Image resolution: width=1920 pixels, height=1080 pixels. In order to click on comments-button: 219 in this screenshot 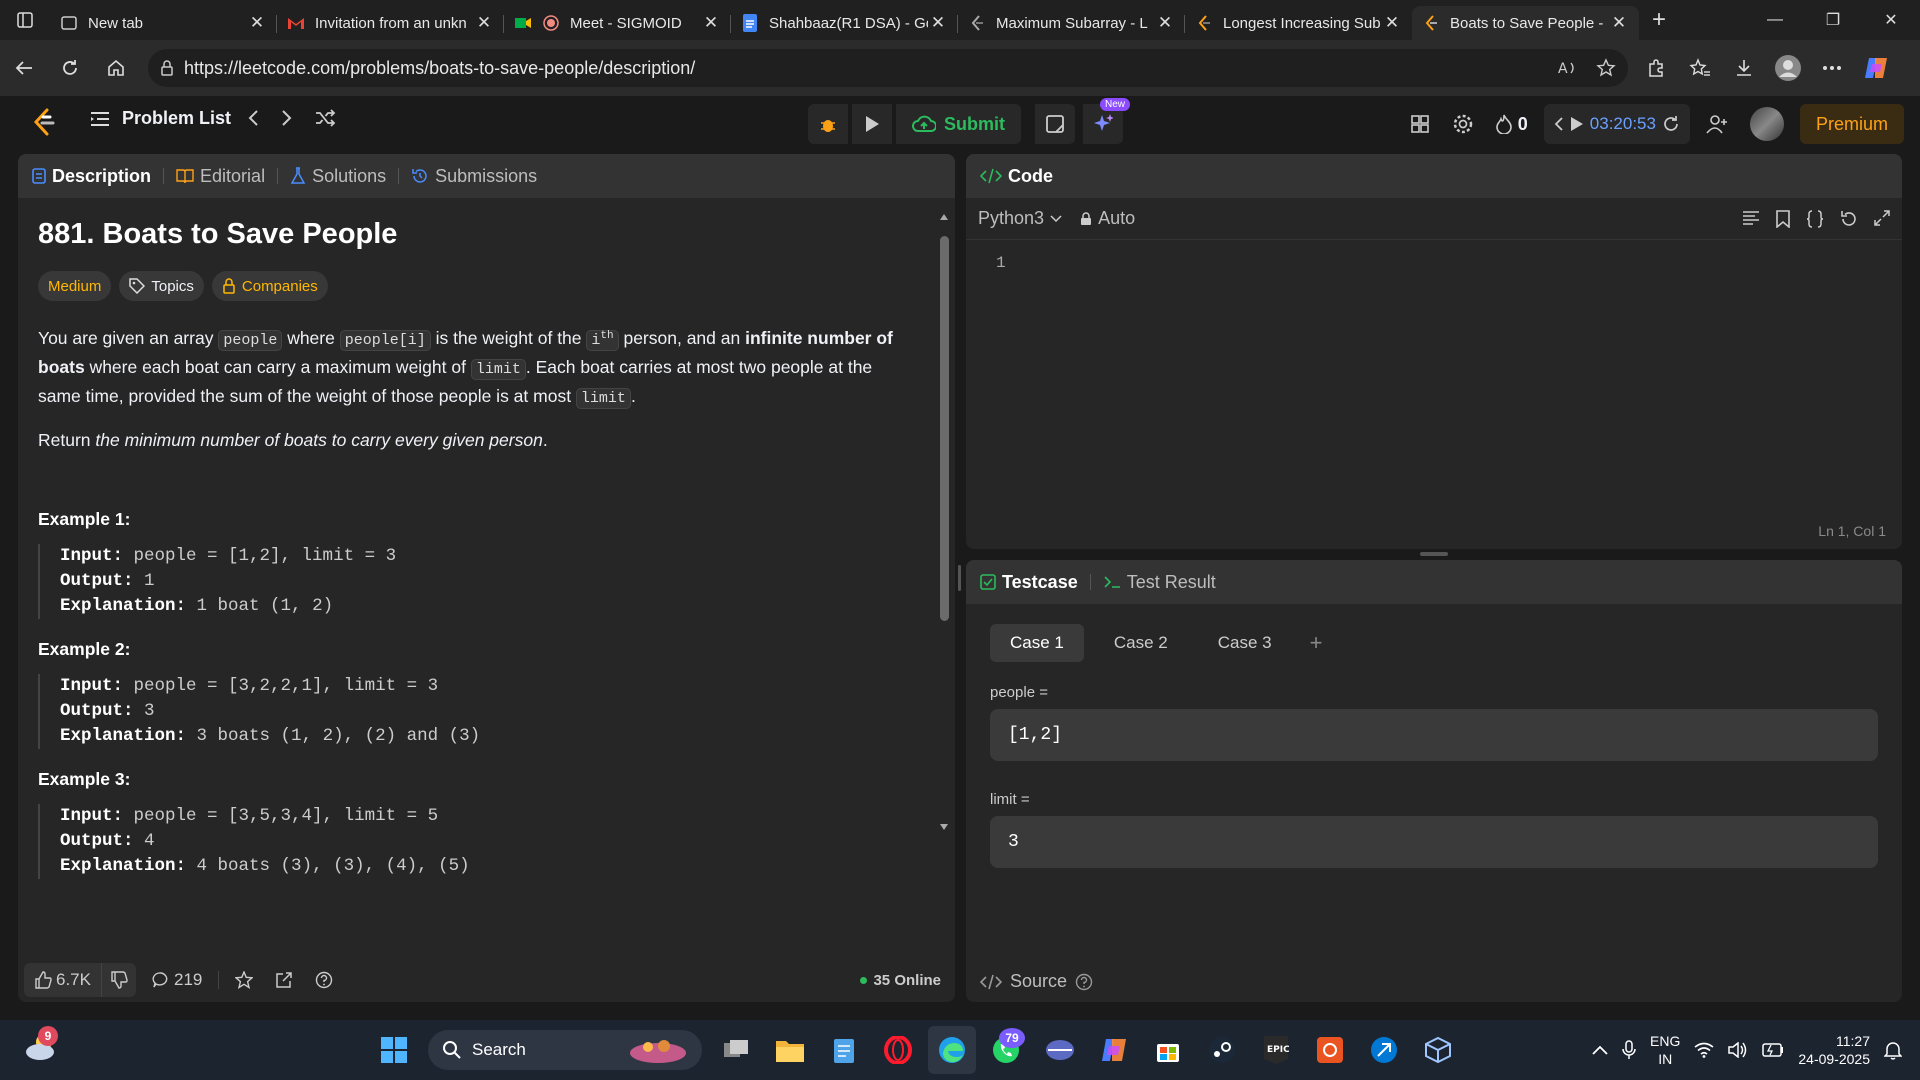, I will do `click(177, 980)`.